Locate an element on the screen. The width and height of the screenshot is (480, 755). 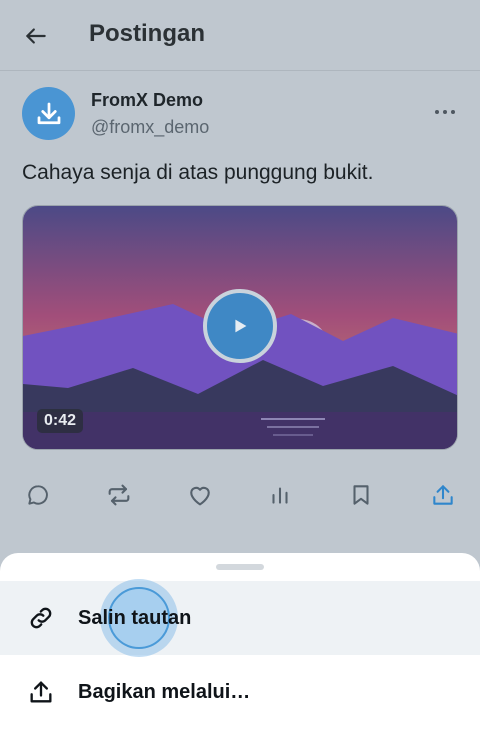
link-icon is located at coordinates (41, 618).